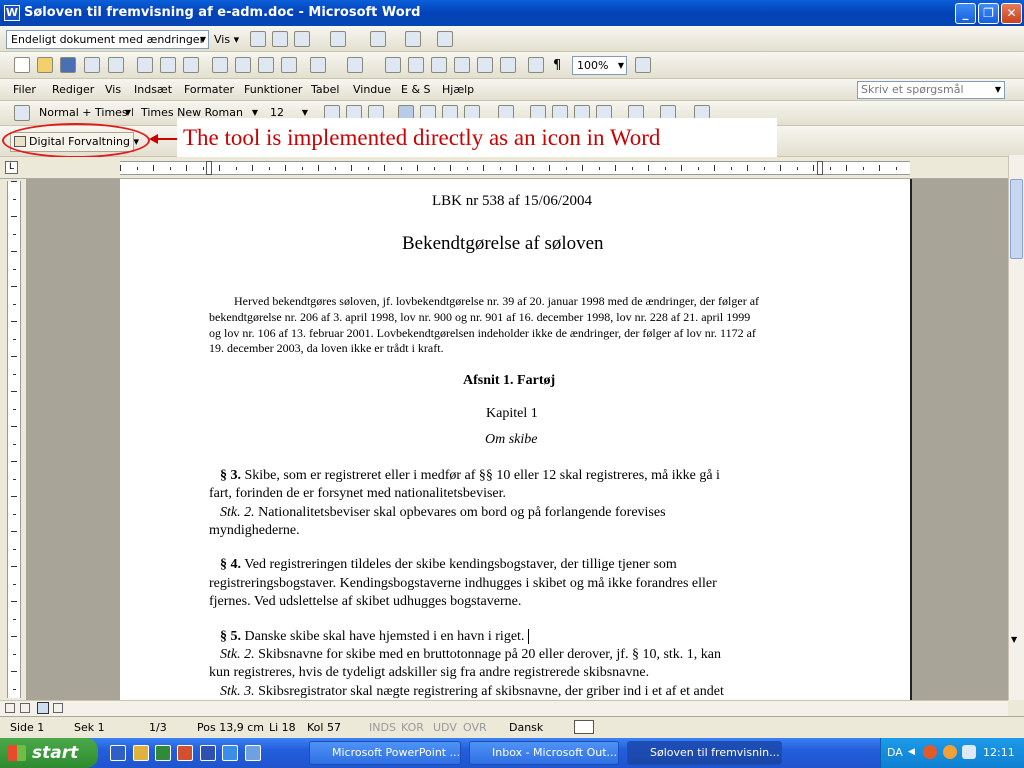 This screenshot has height=768, width=1024. Describe the element at coordinates (58, 708) in the screenshot. I see `outline-view-icon` at that location.